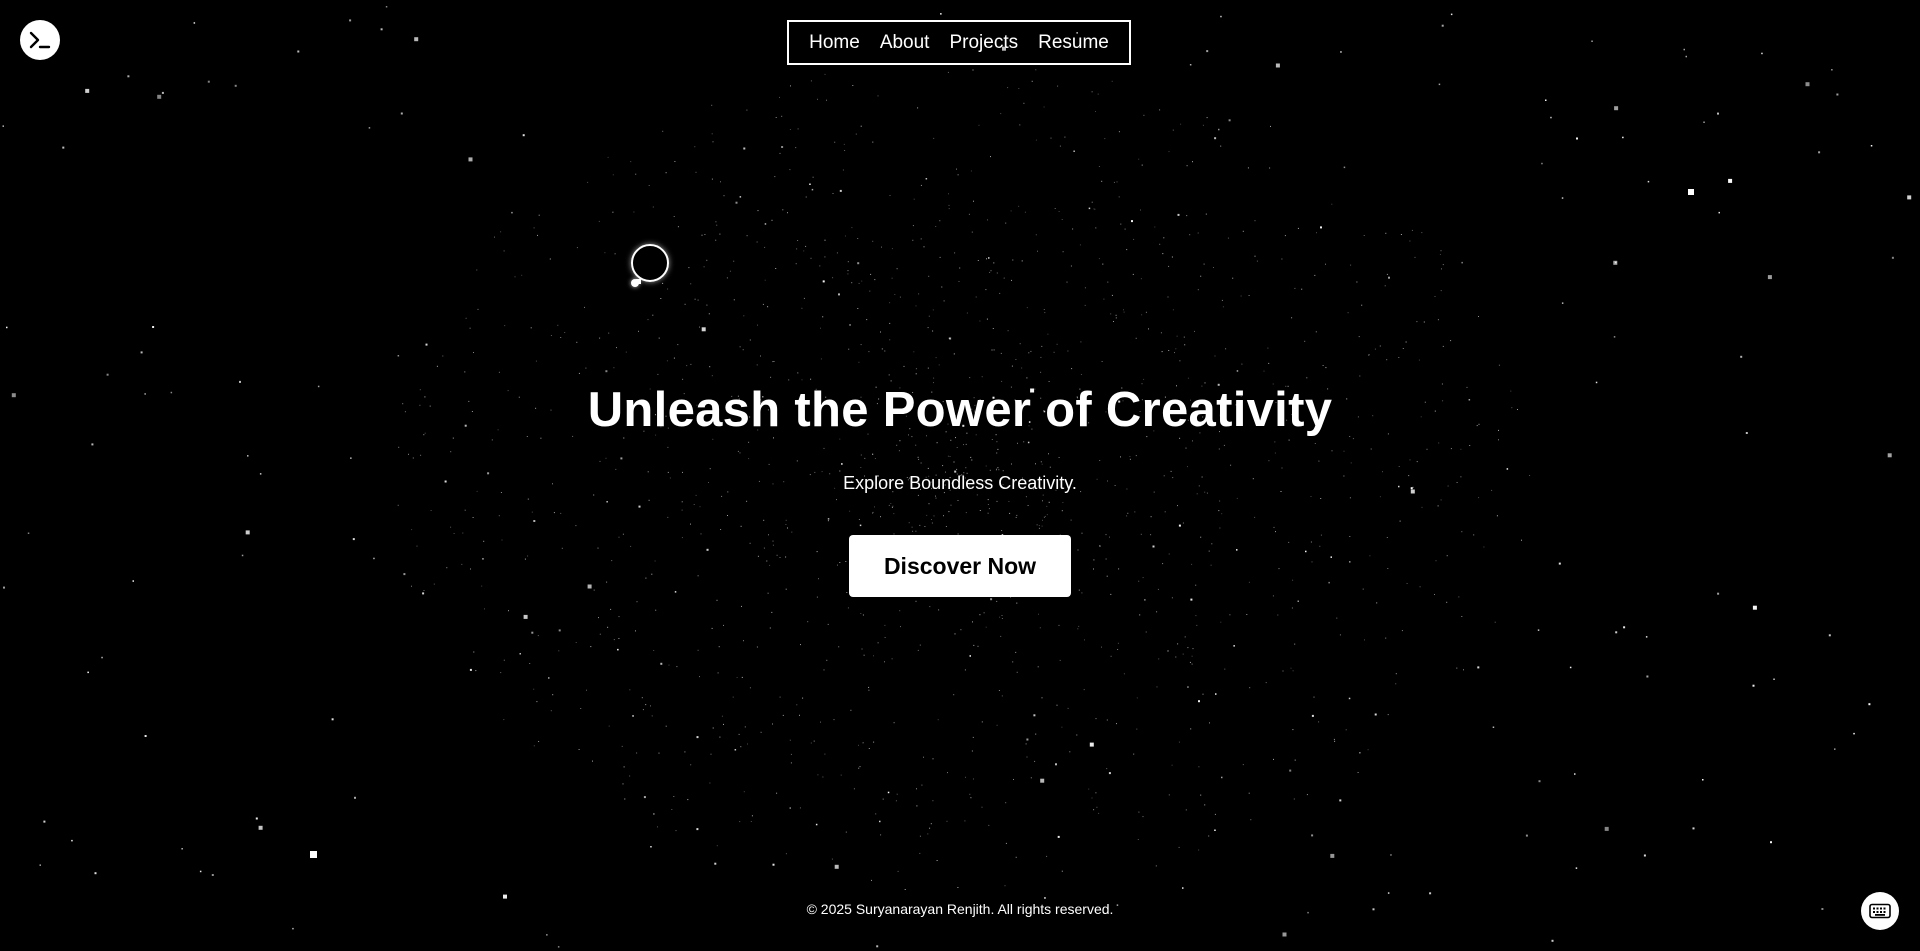  What do you see at coordinates (905, 43) in the screenshot?
I see `nav-item-about: About` at bounding box center [905, 43].